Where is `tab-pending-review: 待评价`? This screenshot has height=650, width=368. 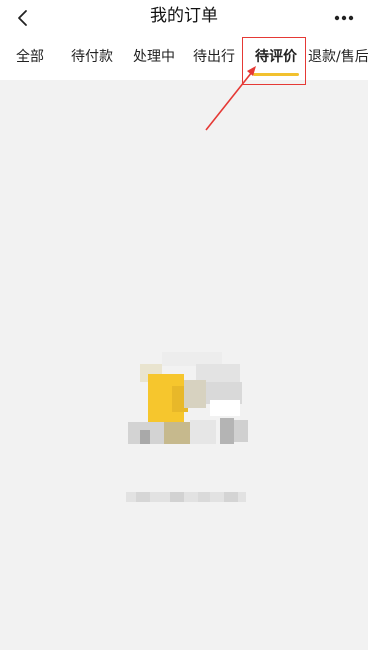
tab-pending-review: 待评价 is located at coordinates (276, 58).